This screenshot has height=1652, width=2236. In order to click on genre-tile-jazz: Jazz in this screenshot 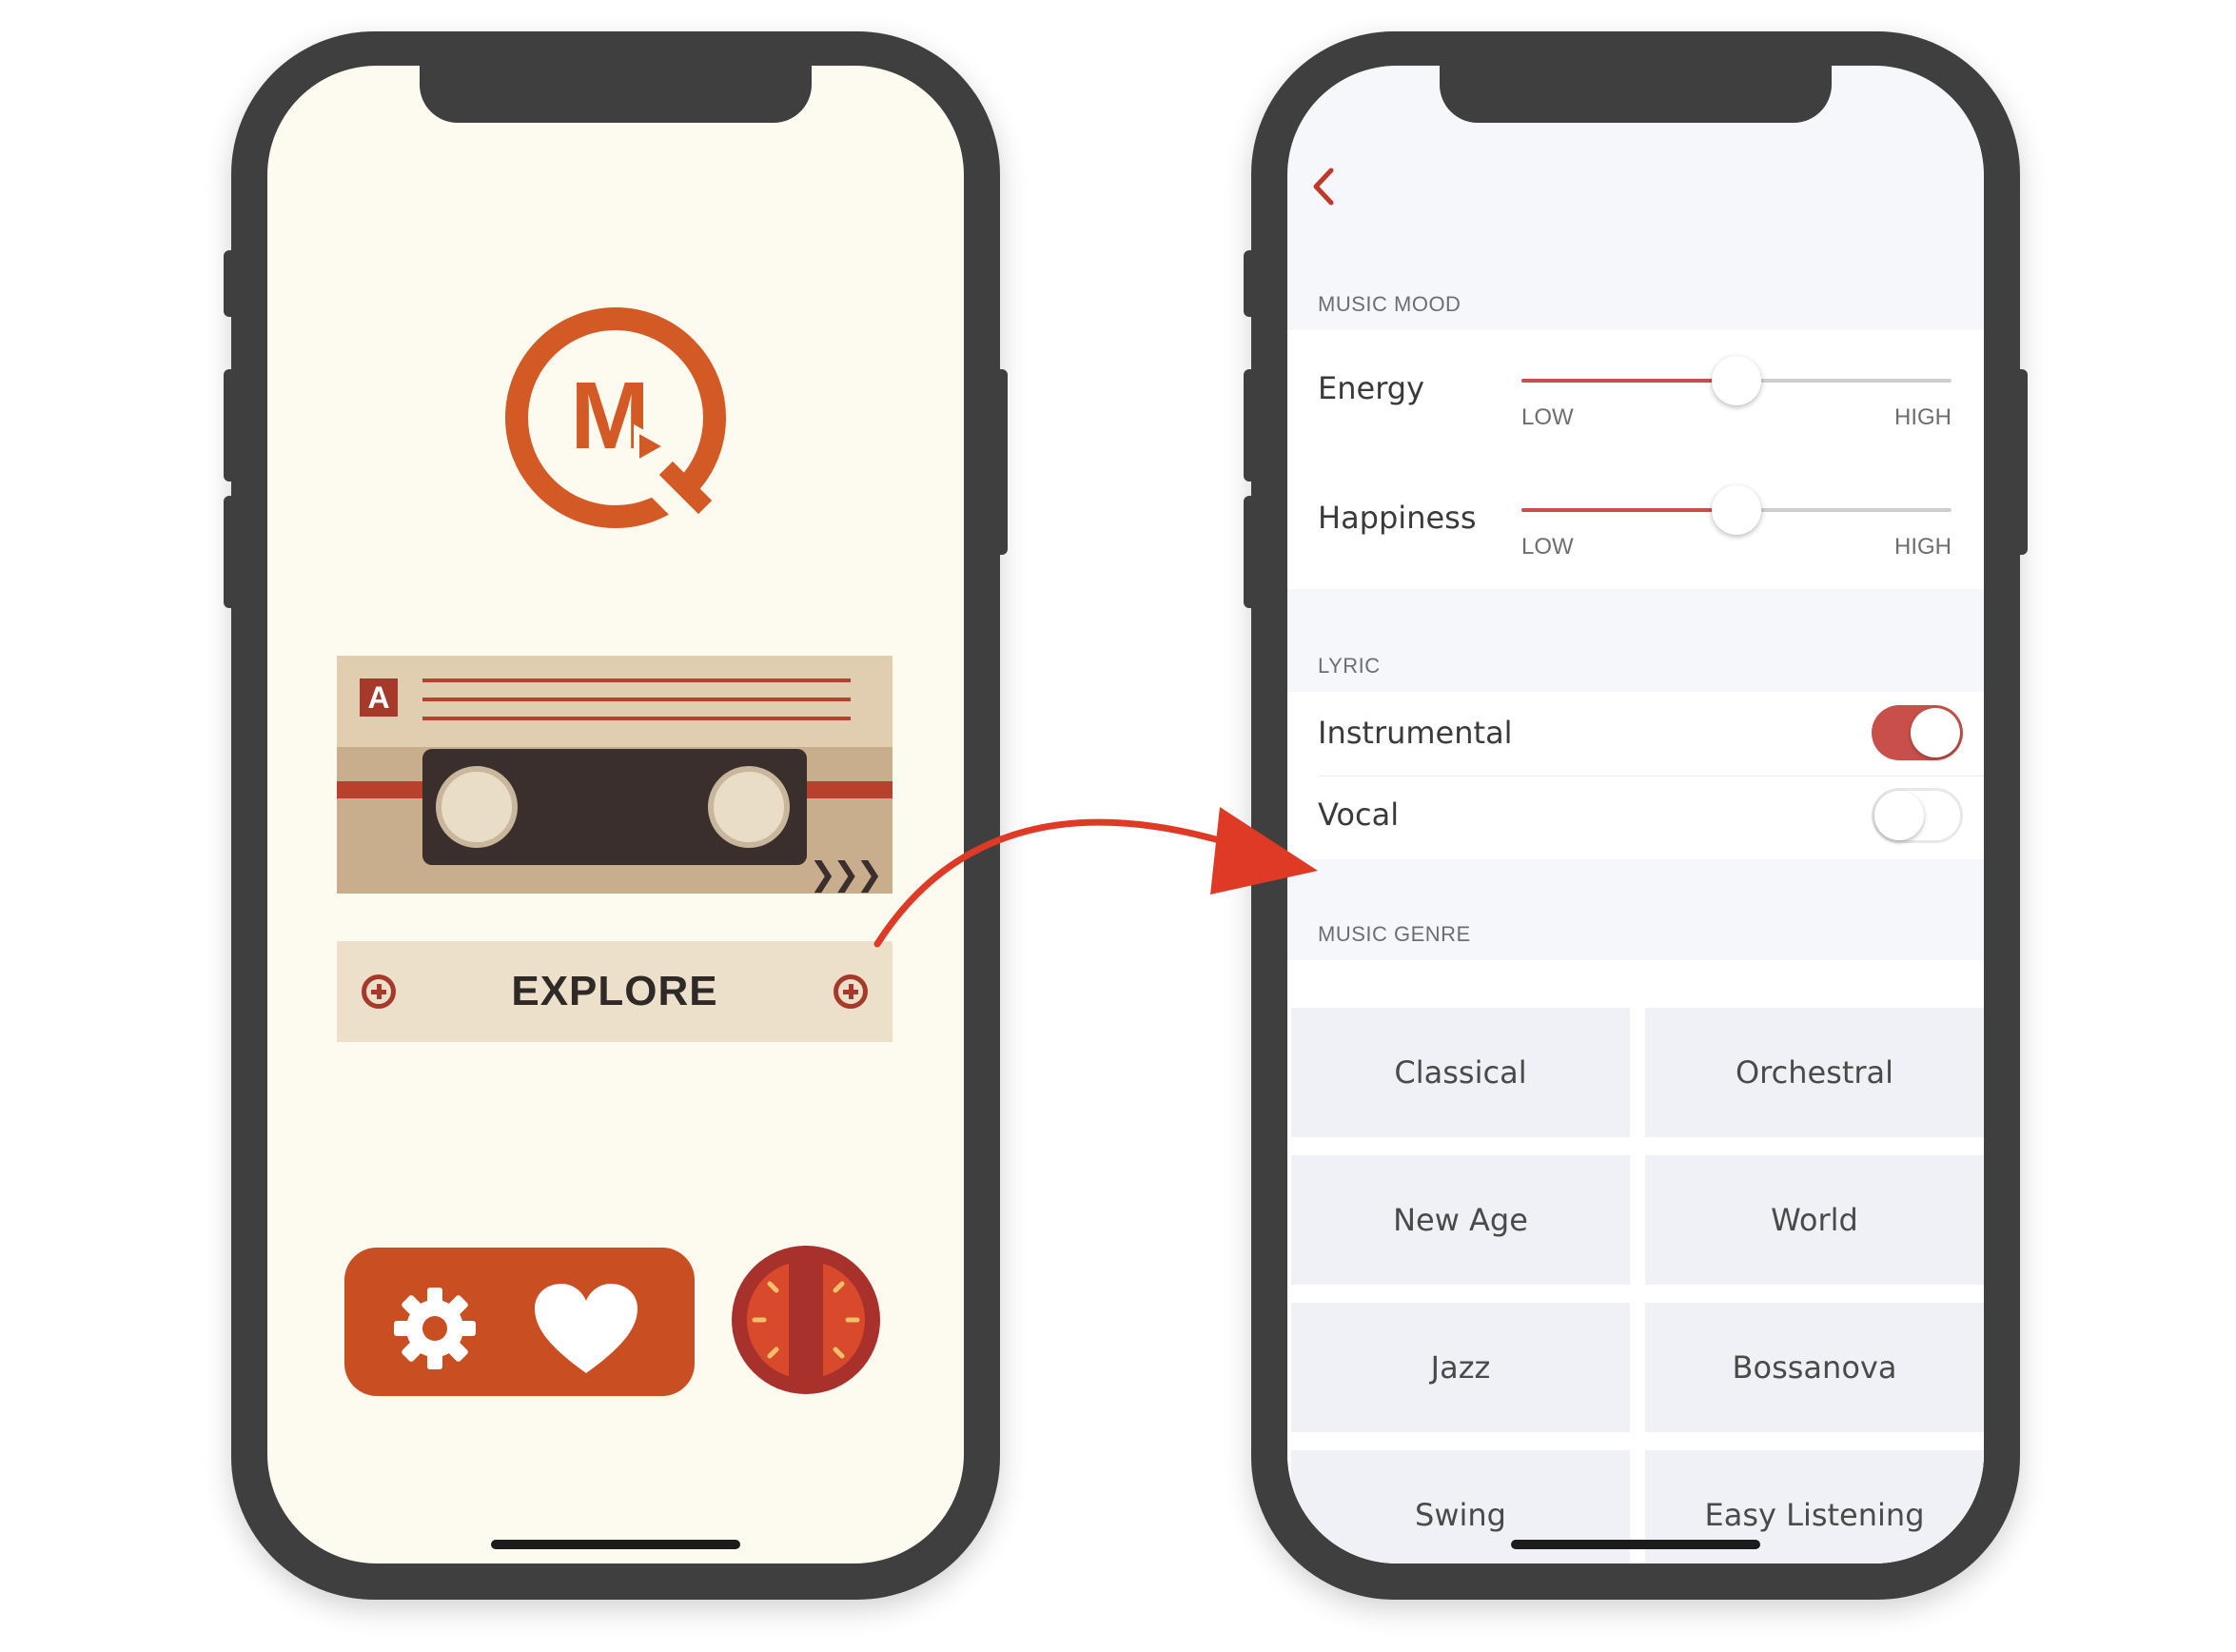, I will do `click(1460, 1368)`.